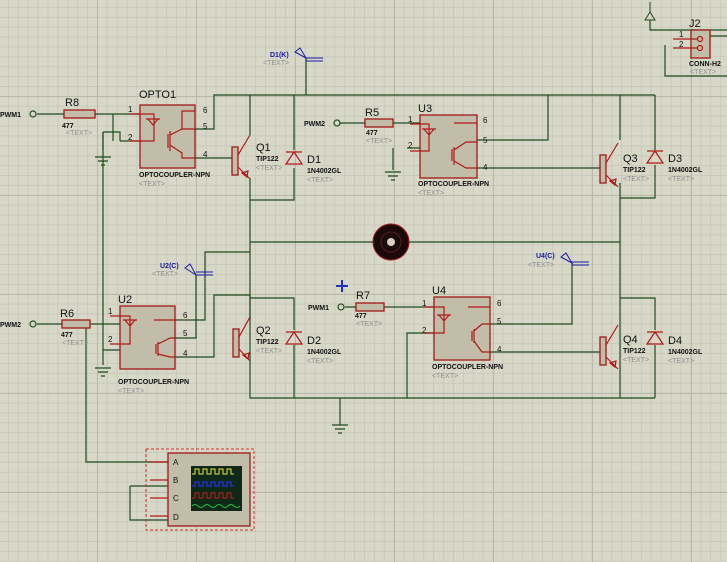 The height and width of the screenshot is (562, 727). Describe the element at coordinates (624, 347) in the screenshot. I see `transistor-q4: Q4 TIP122 <TEXT>` at that location.